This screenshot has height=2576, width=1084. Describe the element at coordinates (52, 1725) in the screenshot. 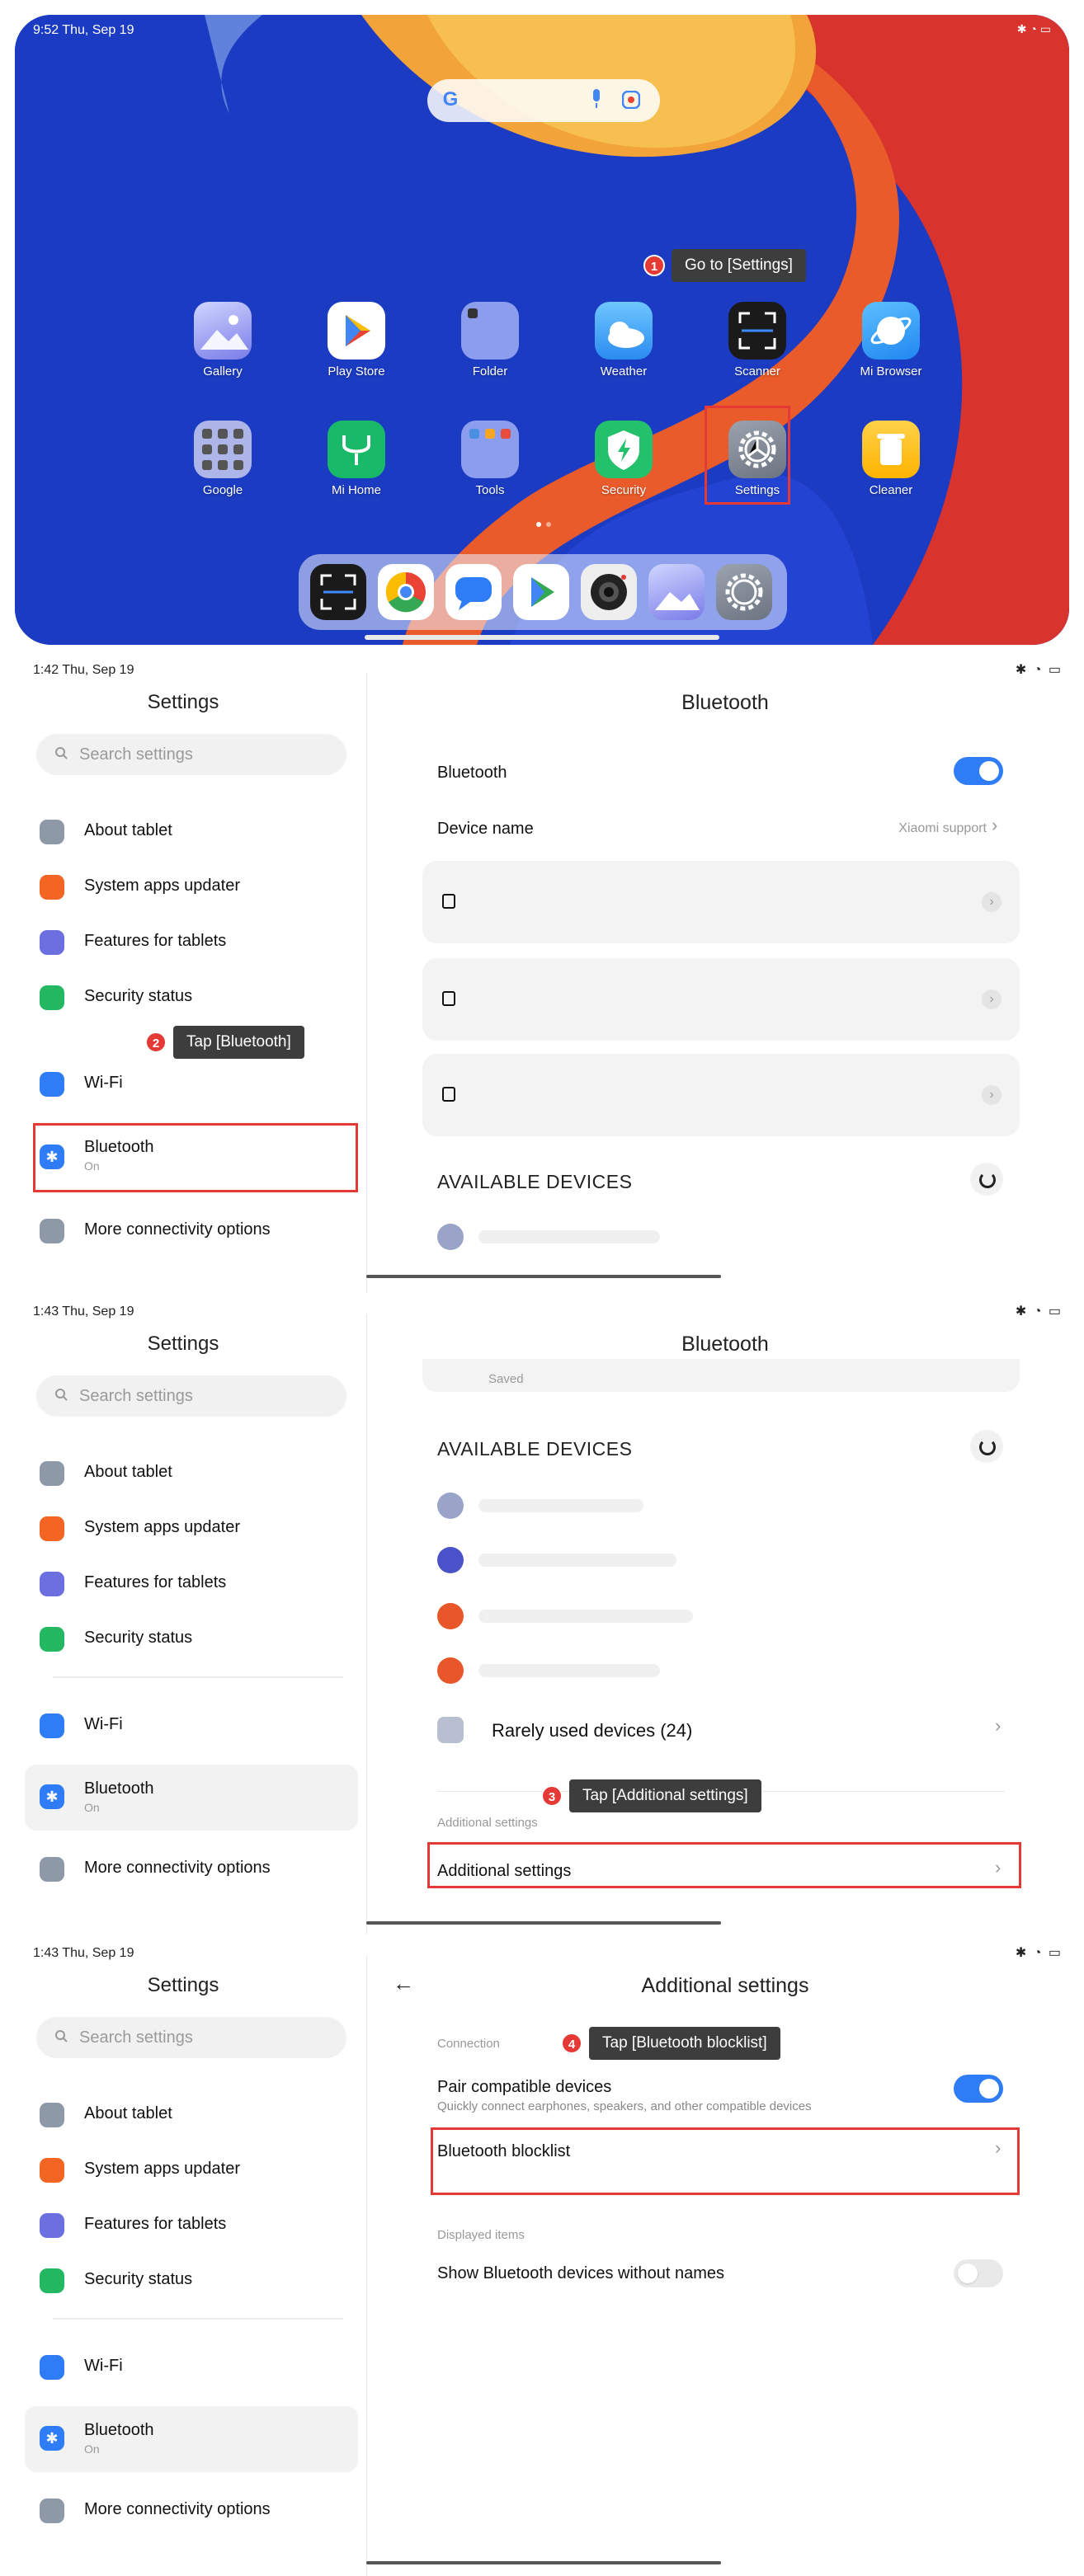

I see `wifi-icon` at that location.